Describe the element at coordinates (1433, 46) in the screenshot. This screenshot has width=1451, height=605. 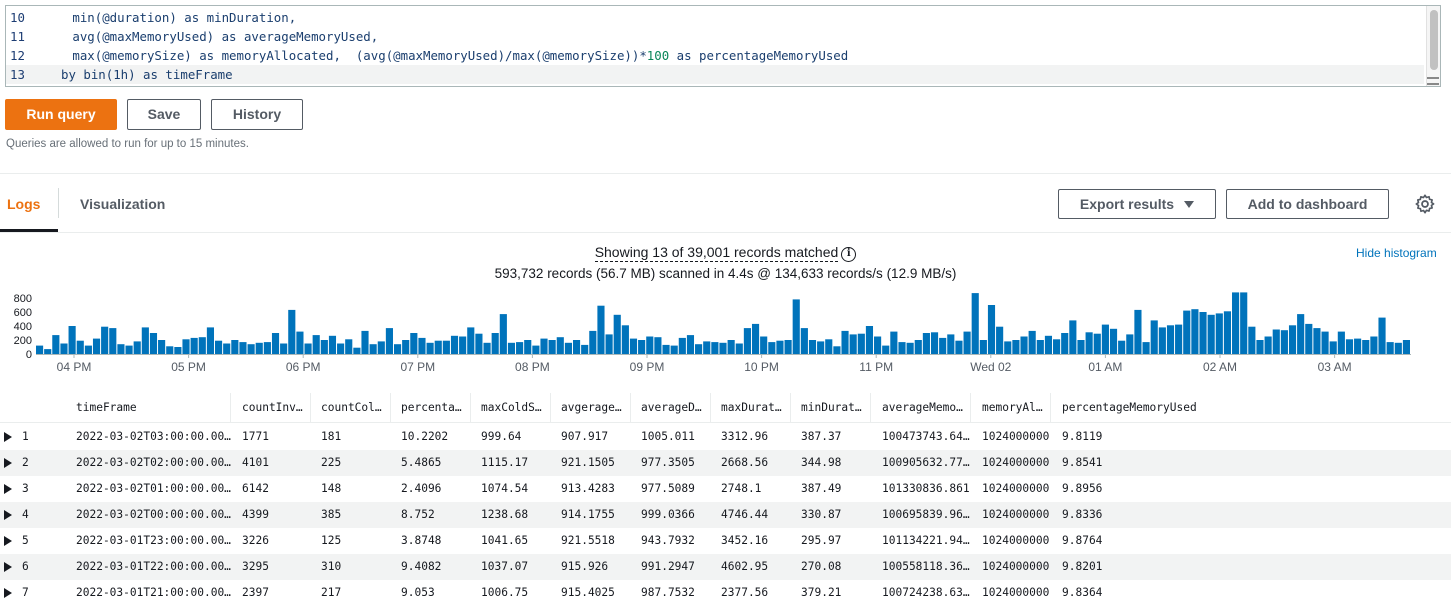
I see `editor-scrollbar` at that location.